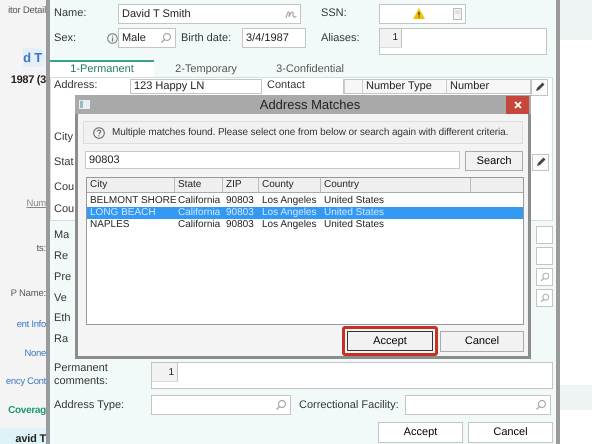 Image resolution: width=592 pixels, height=444 pixels. What do you see at coordinates (27, 411) in the screenshot?
I see `sidebar-text: Coverag` at bounding box center [27, 411].